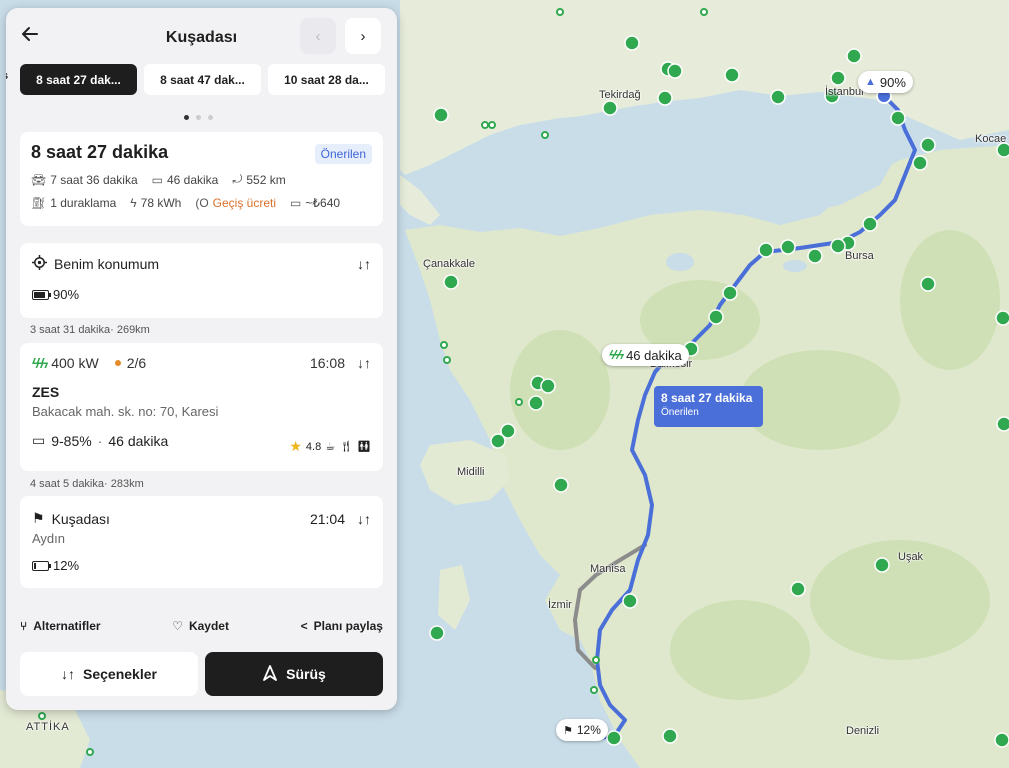  What do you see at coordinates (348, 626) in the screenshot?
I see `share-label: Planı paylaş` at bounding box center [348, 626].